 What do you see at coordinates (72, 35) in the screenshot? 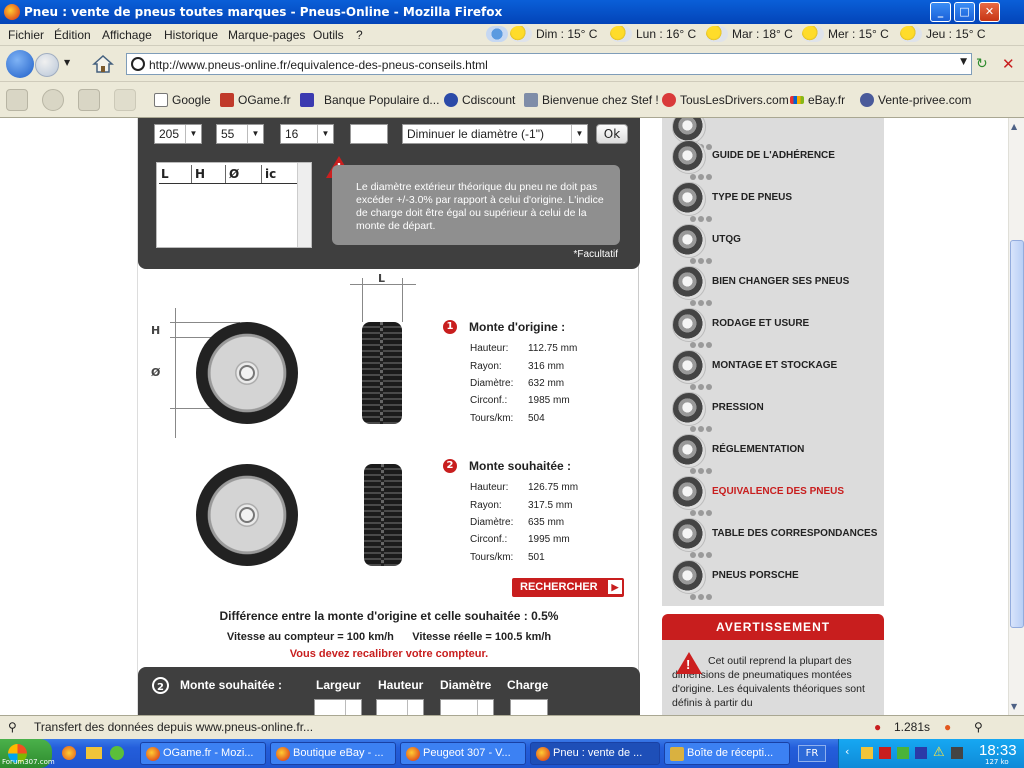
I see `menu-edition: Édition` at bounding box center [72, 35].